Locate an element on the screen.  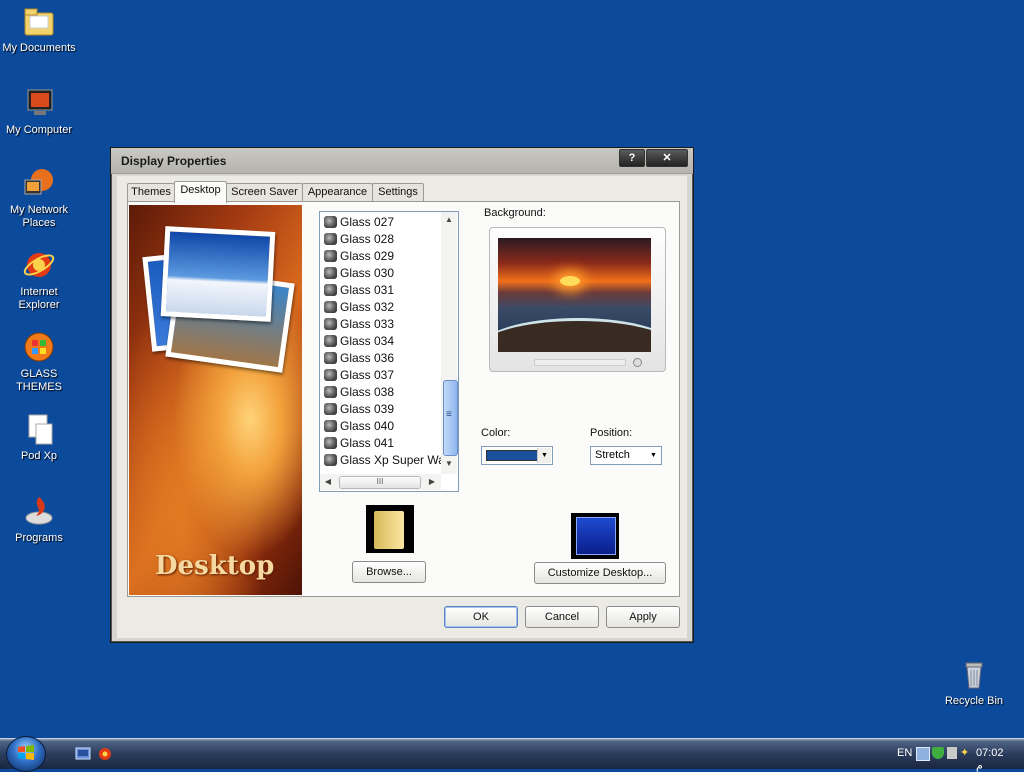
background-list-item: Glass 030 is located at coordinates (359, 273).